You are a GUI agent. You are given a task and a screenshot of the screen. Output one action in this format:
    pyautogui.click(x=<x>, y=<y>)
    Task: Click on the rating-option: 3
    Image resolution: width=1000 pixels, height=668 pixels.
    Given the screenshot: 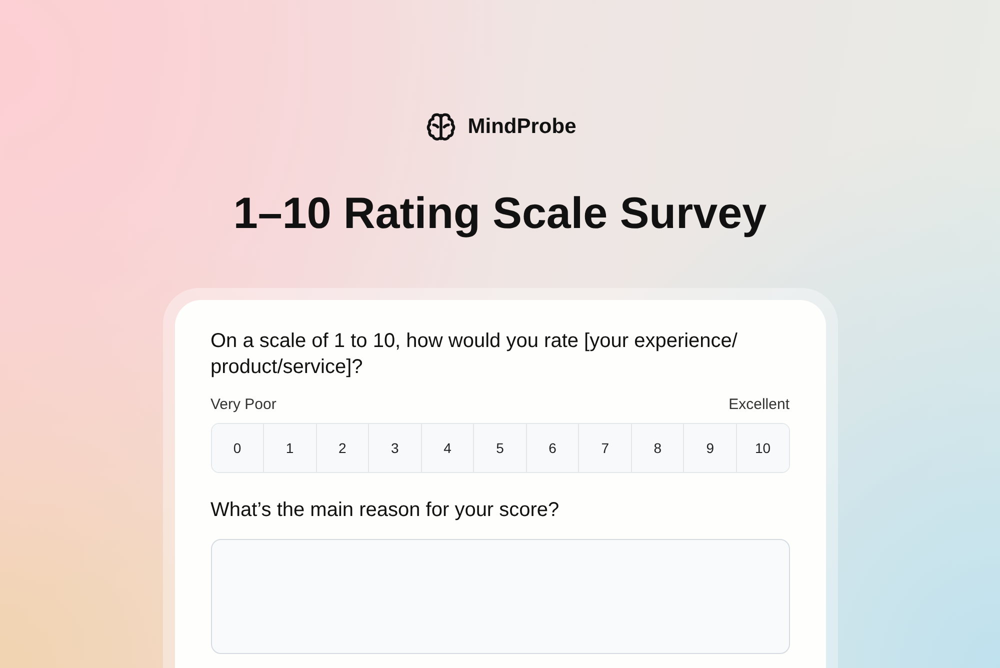 What is the action you would take?
    pyautogui.click(x=394, y=448)
    